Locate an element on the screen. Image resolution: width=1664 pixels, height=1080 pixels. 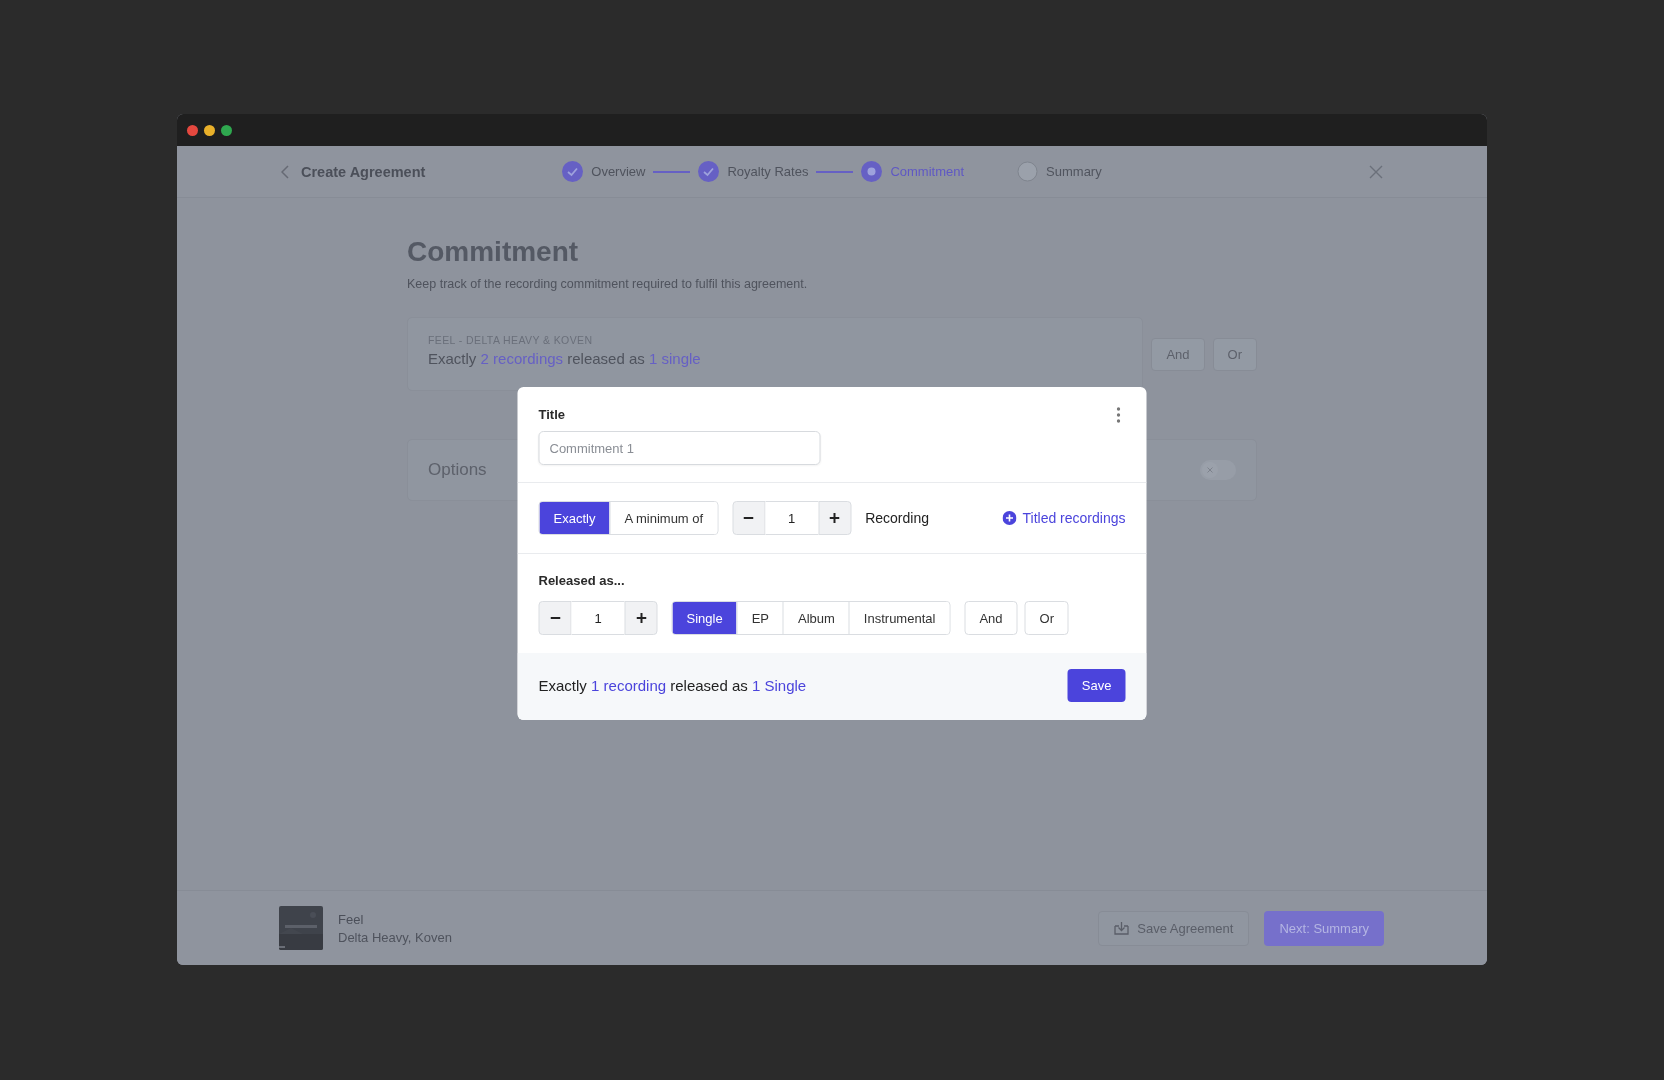
unit-label: Recording is located at coordinates (897, 518).